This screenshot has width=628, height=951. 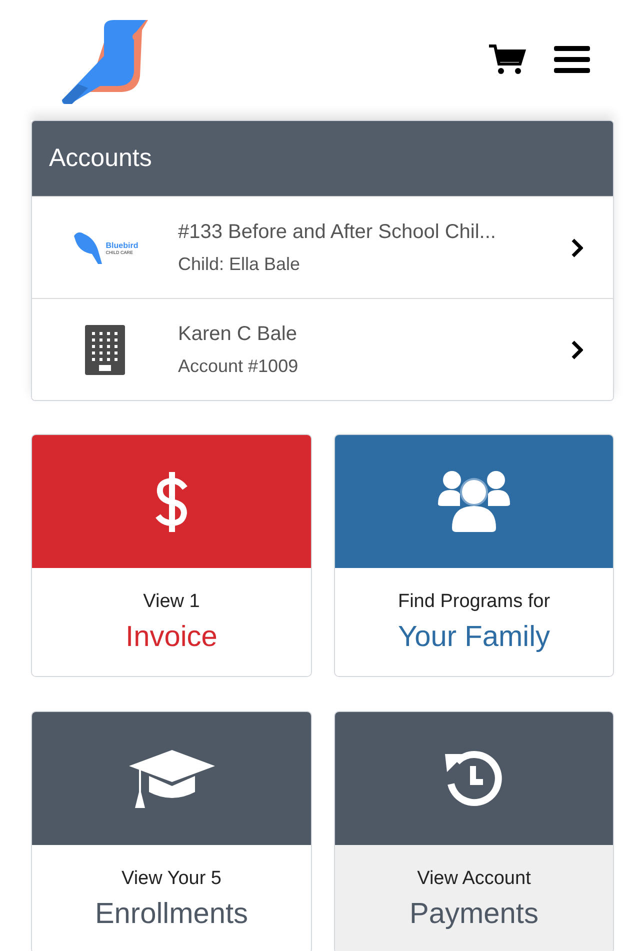 I want to click on accounts-header: Accounts, so click(x=322, y=158).